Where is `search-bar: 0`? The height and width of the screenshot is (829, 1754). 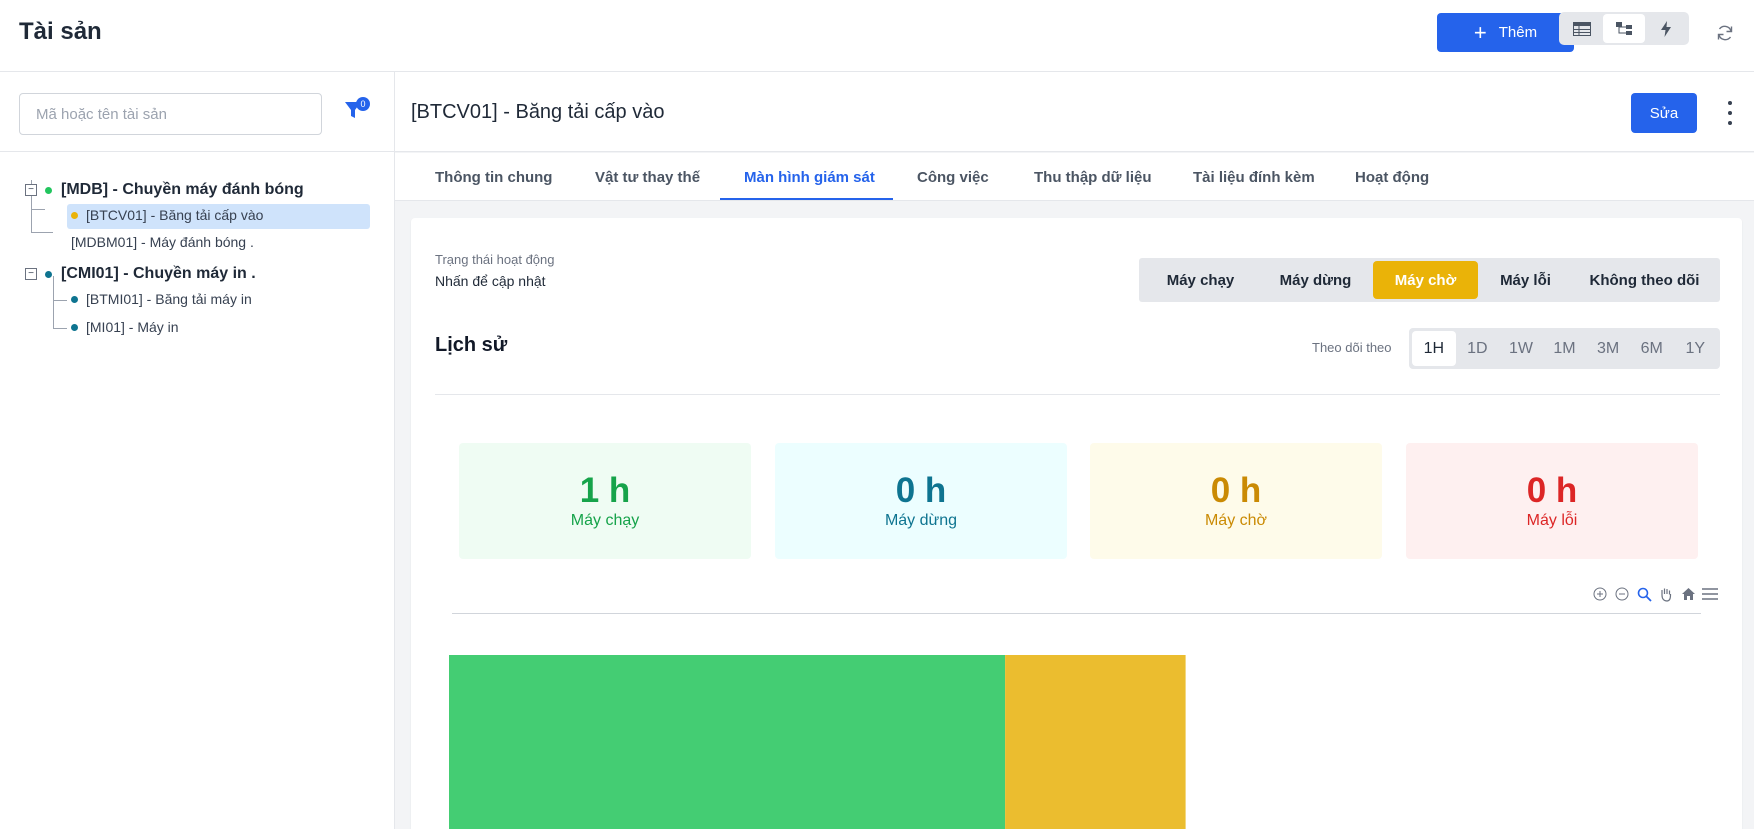 search-bar: 0 is located at coordinates (197, 112).